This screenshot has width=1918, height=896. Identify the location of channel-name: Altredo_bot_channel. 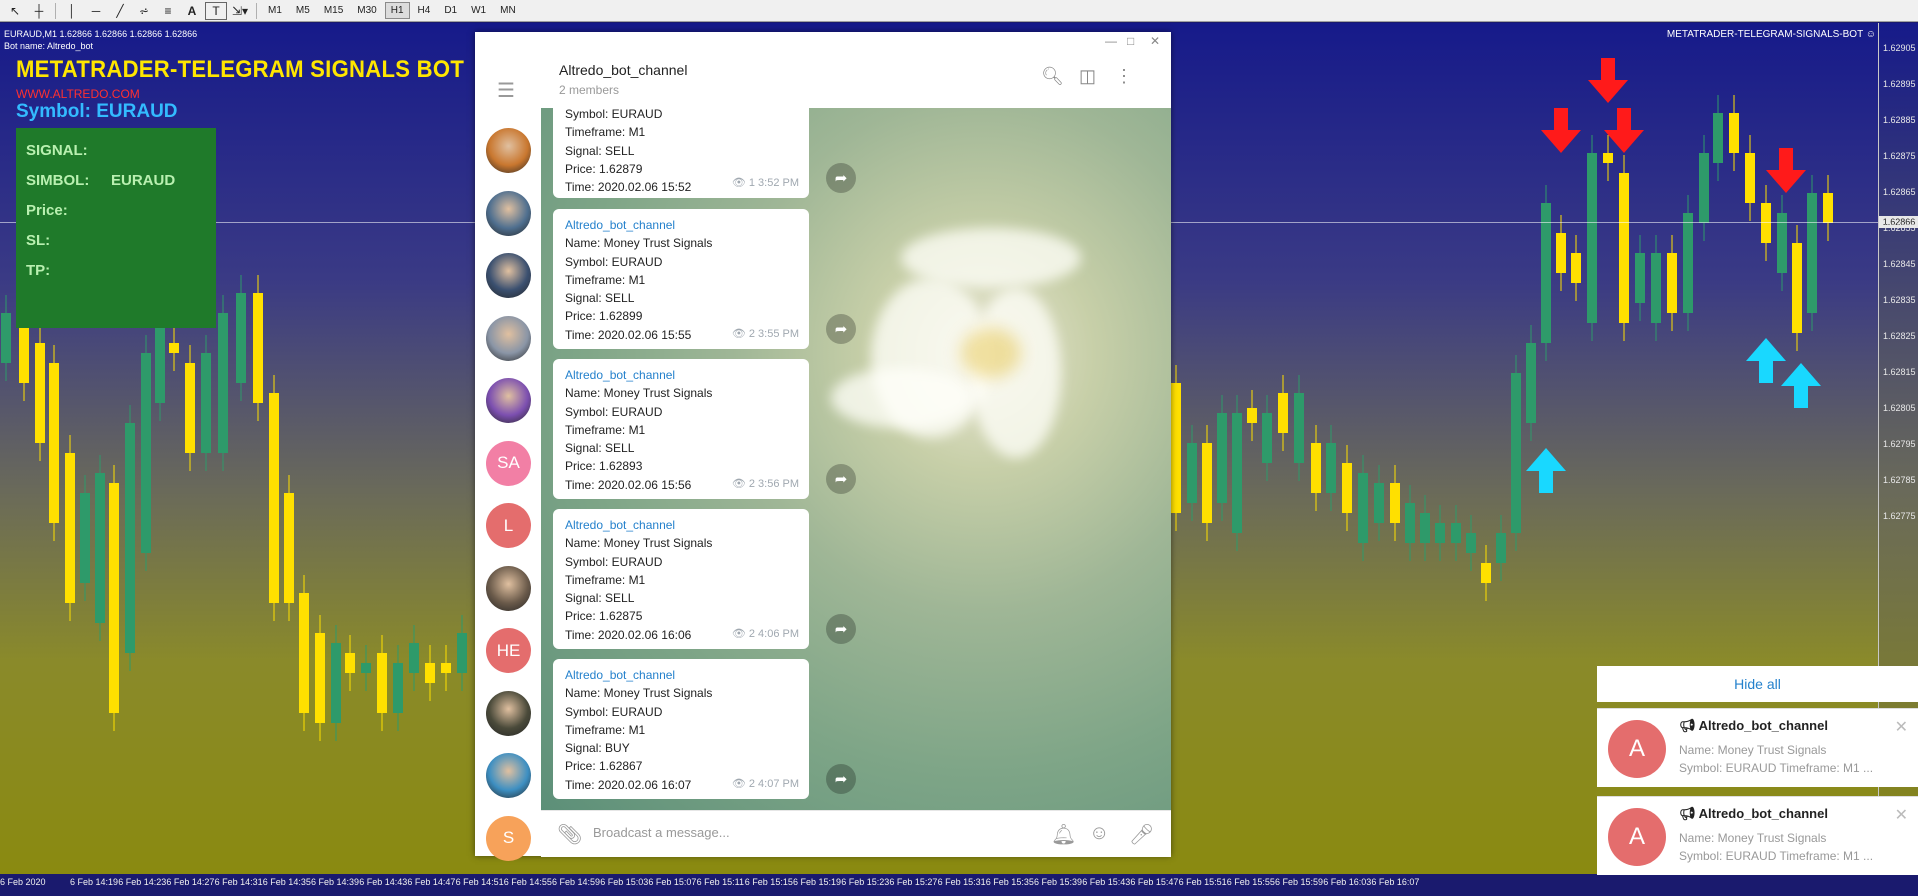
(623, 70).